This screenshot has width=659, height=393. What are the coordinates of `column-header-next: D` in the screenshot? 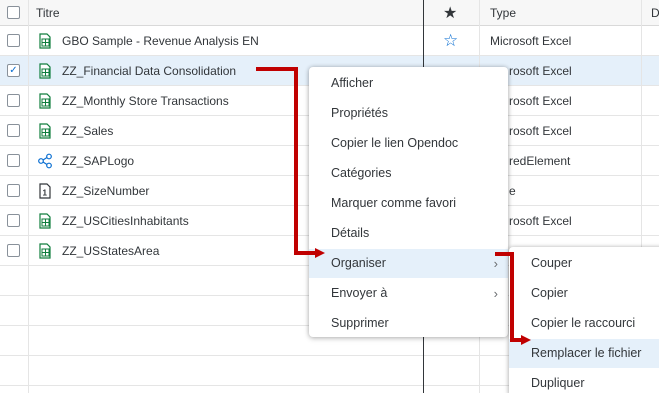 It's located at (655, 13).